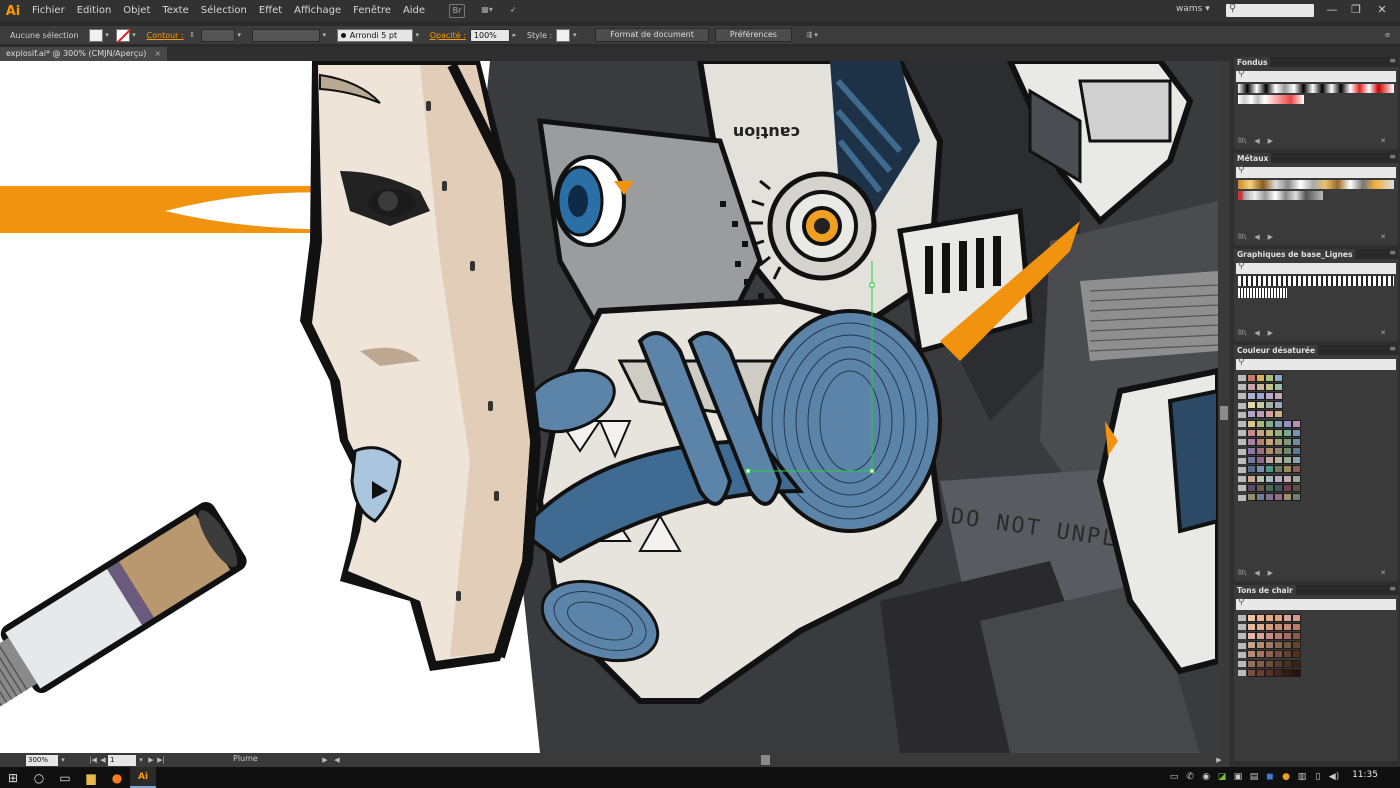 This screenshot has width=1400, height=788. Describe the element at coordinates (489, 35) in the screenshot. I see `opacity-field: 100%` at that location.